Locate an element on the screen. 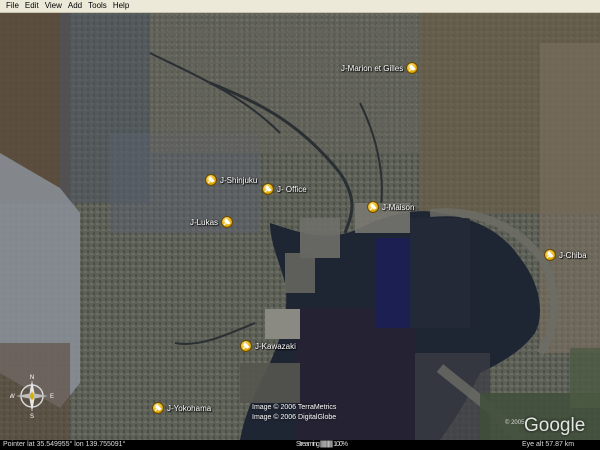 The height and width of the screenshot is (450, 600). placemark-label: J-Maison is located at coordinates (398, 207).